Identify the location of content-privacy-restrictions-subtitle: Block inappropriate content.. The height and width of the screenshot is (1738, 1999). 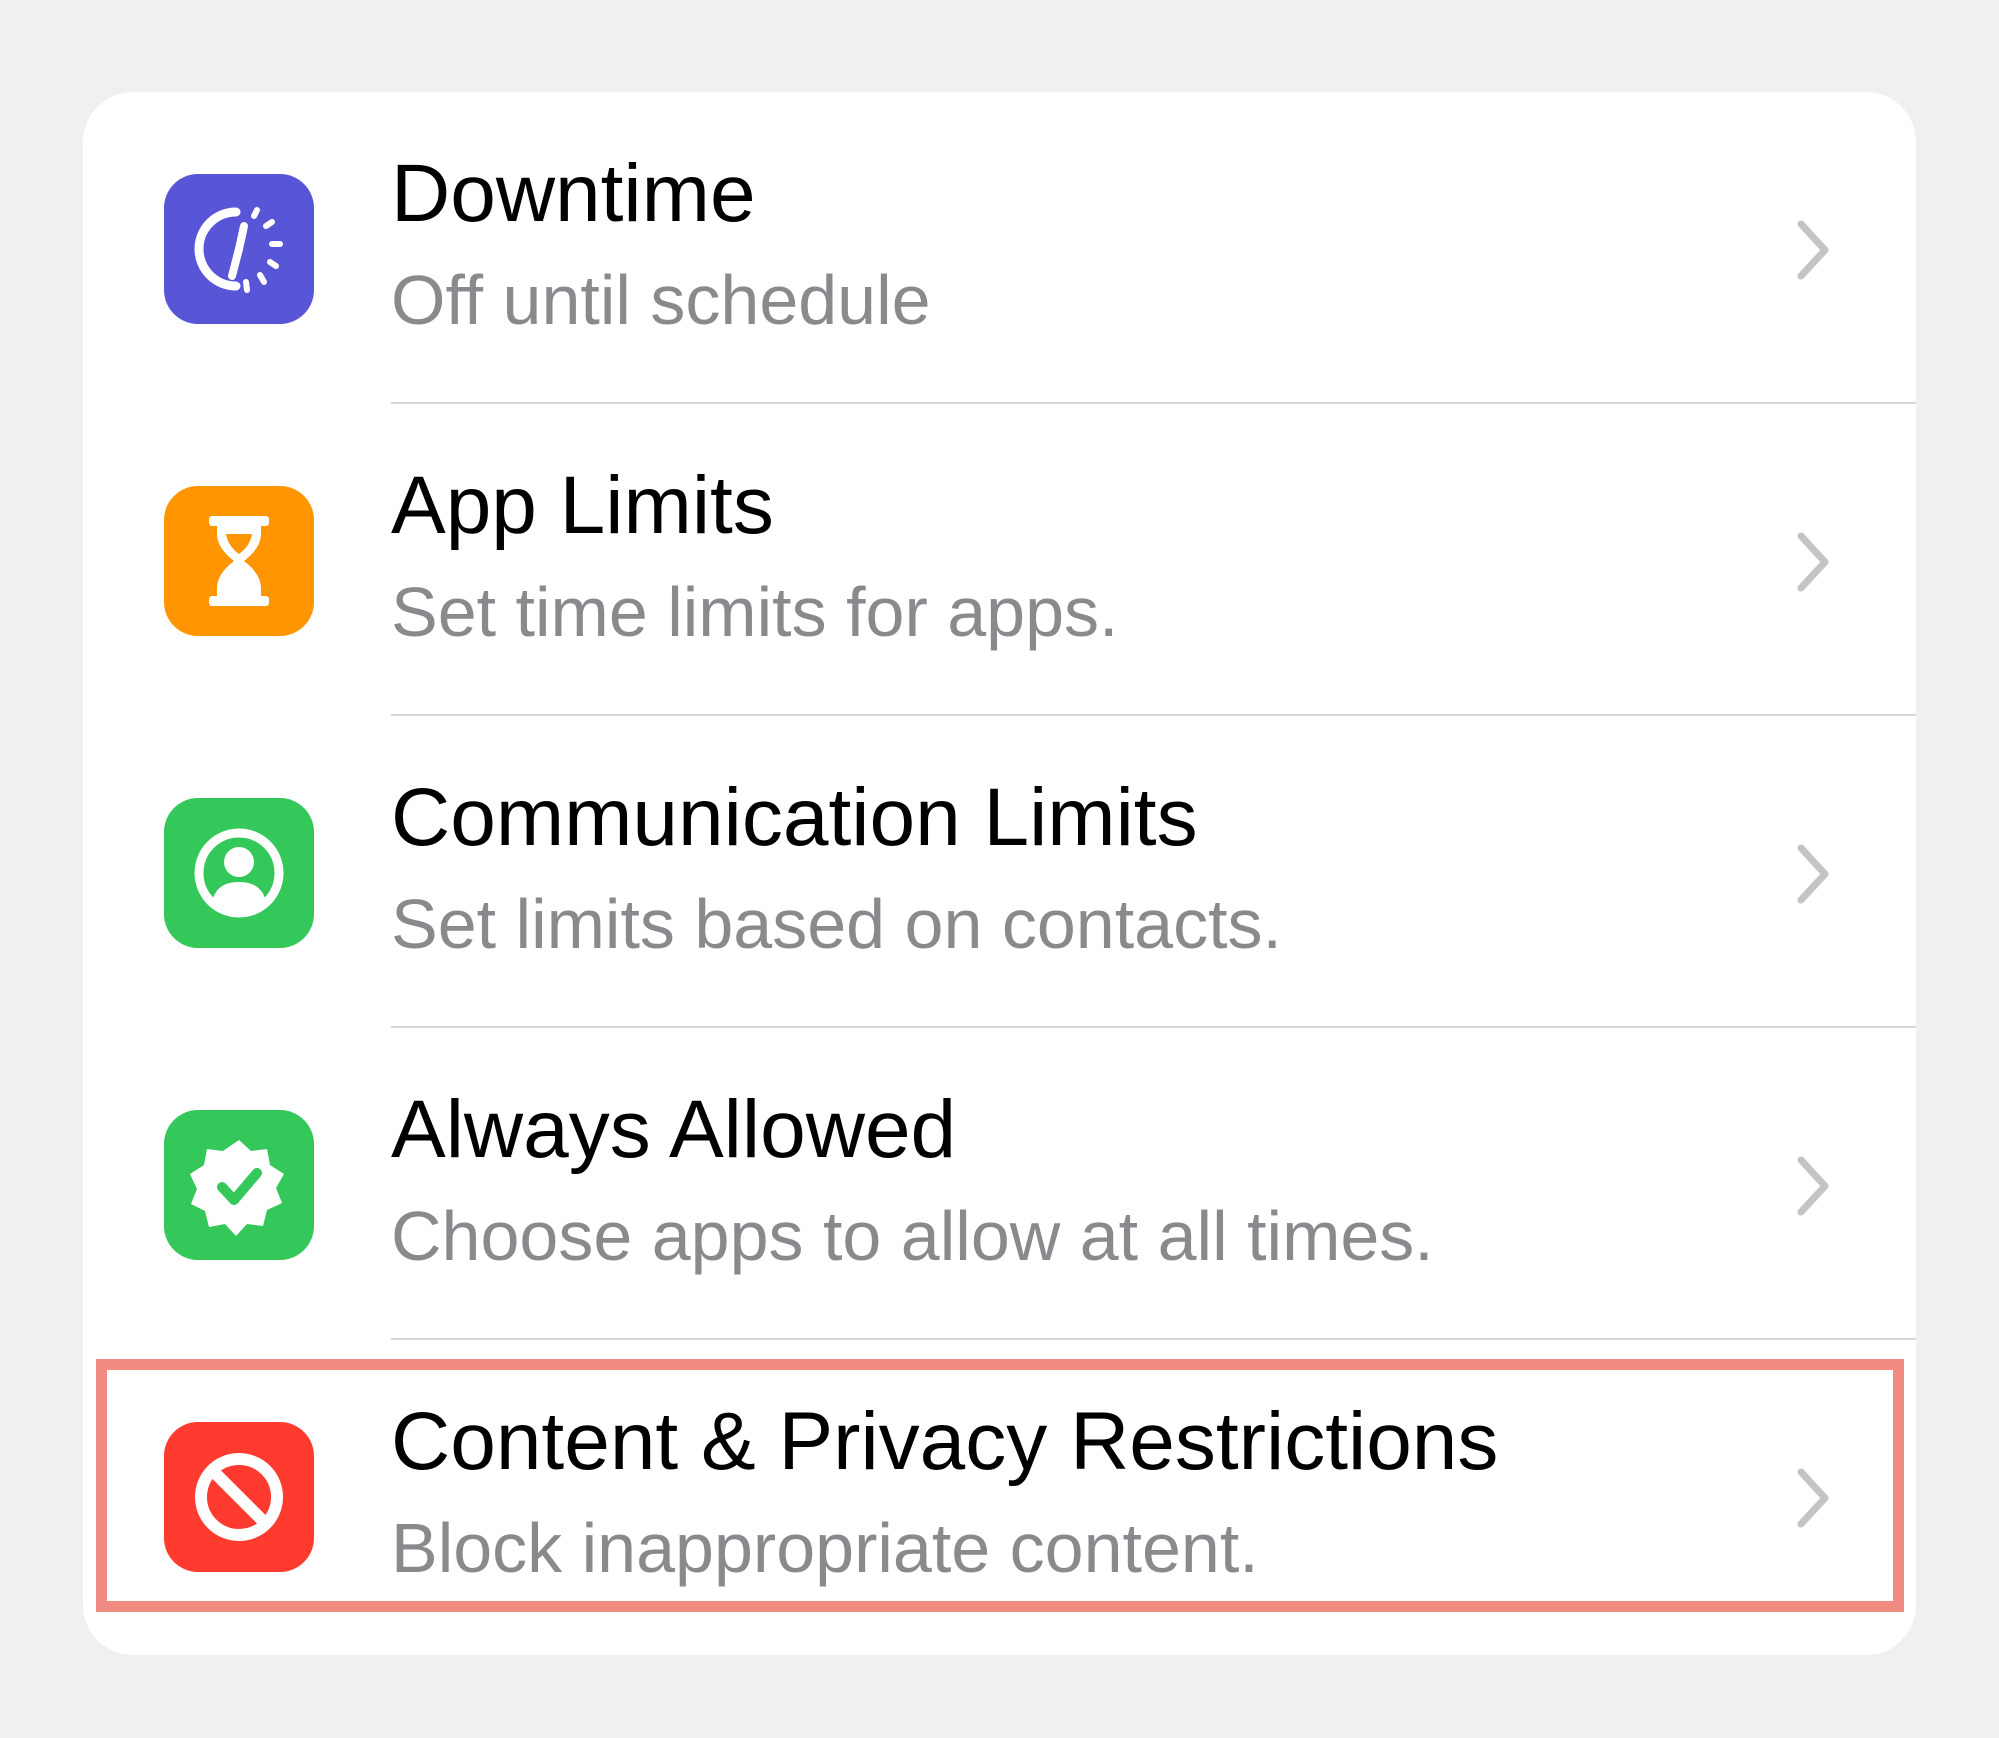
(825, 1548).